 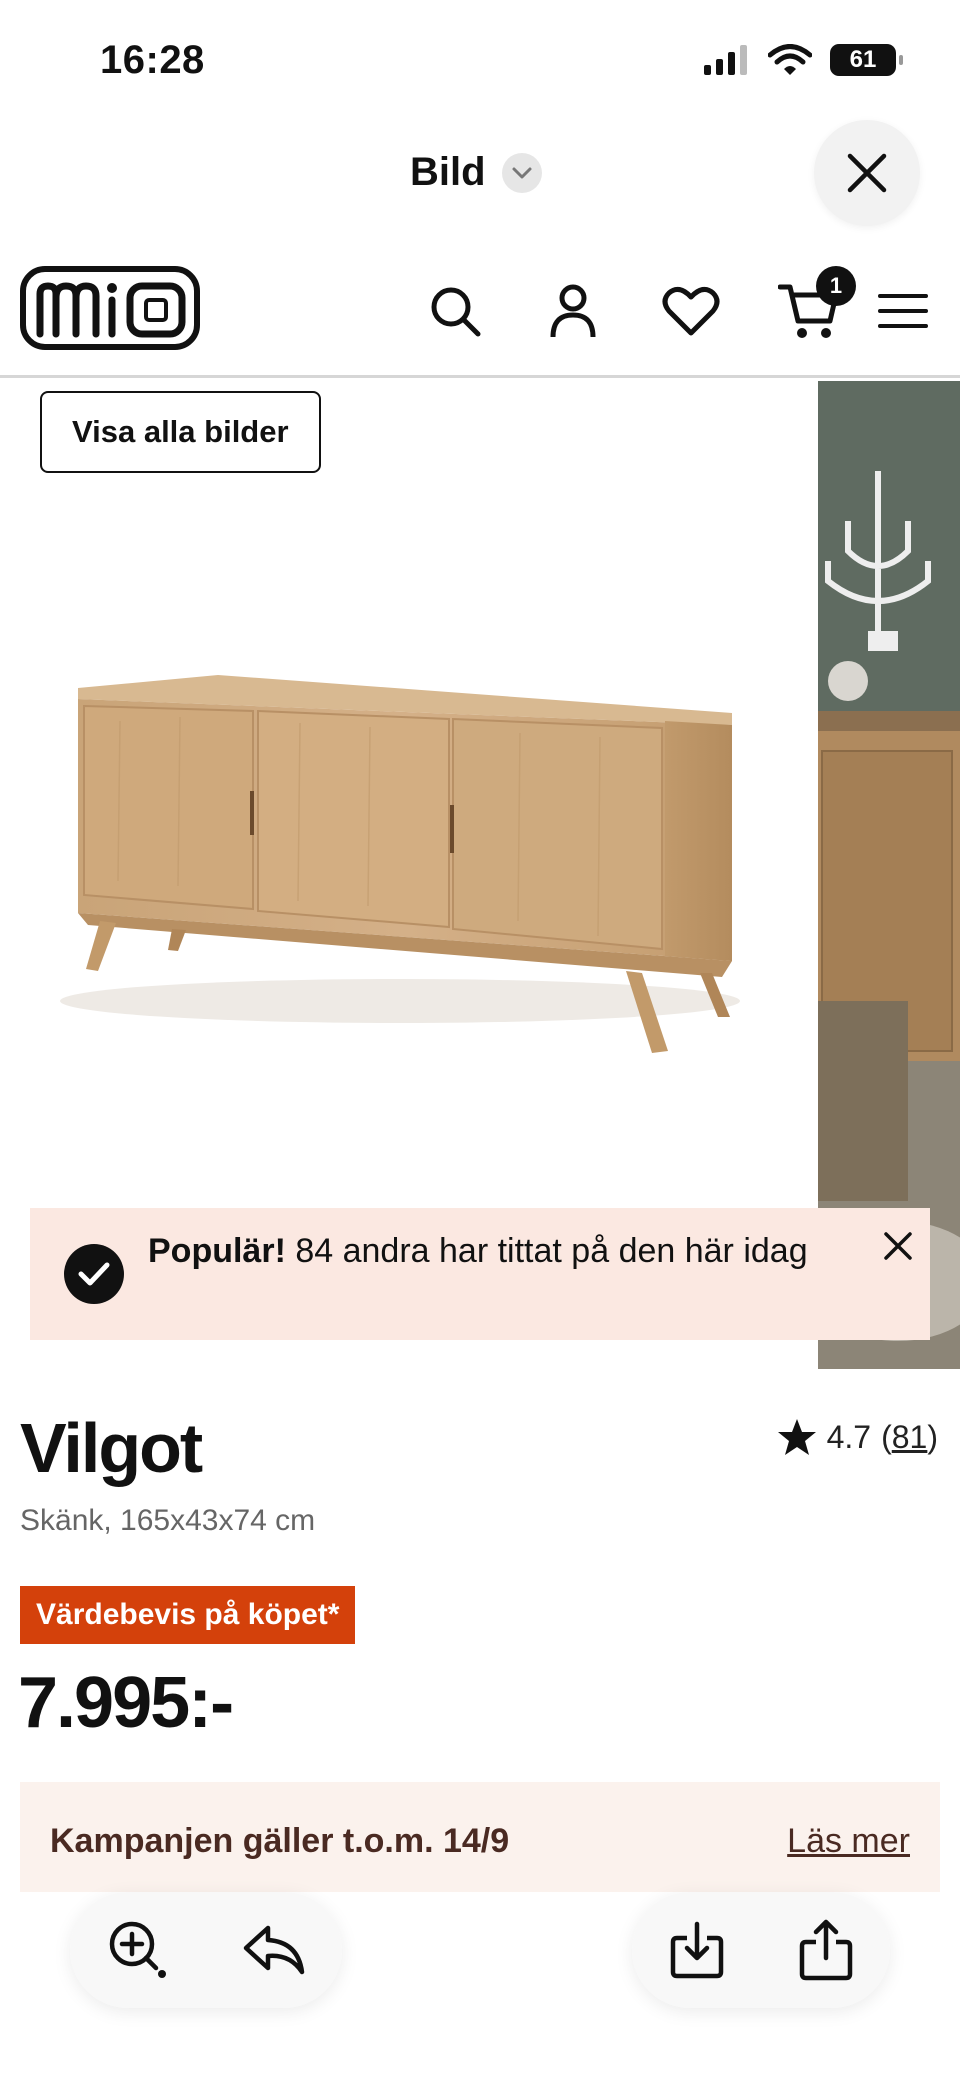 I want to click on download-icon, so click(x=696, y=1950).